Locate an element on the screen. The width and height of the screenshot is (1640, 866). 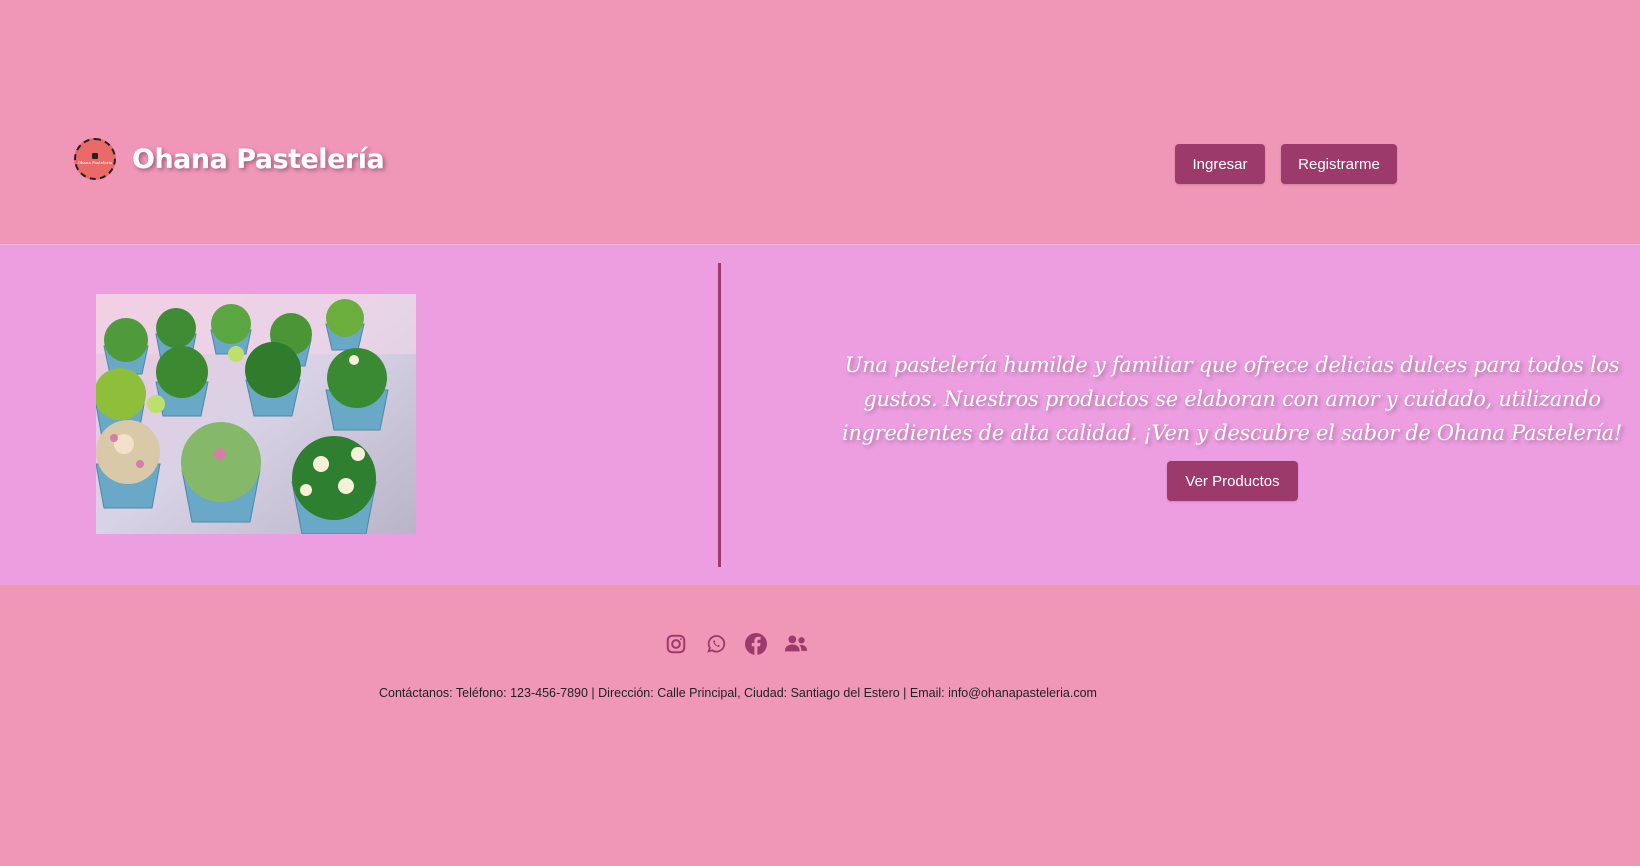
users-icon is located at coordinates (796, 644).